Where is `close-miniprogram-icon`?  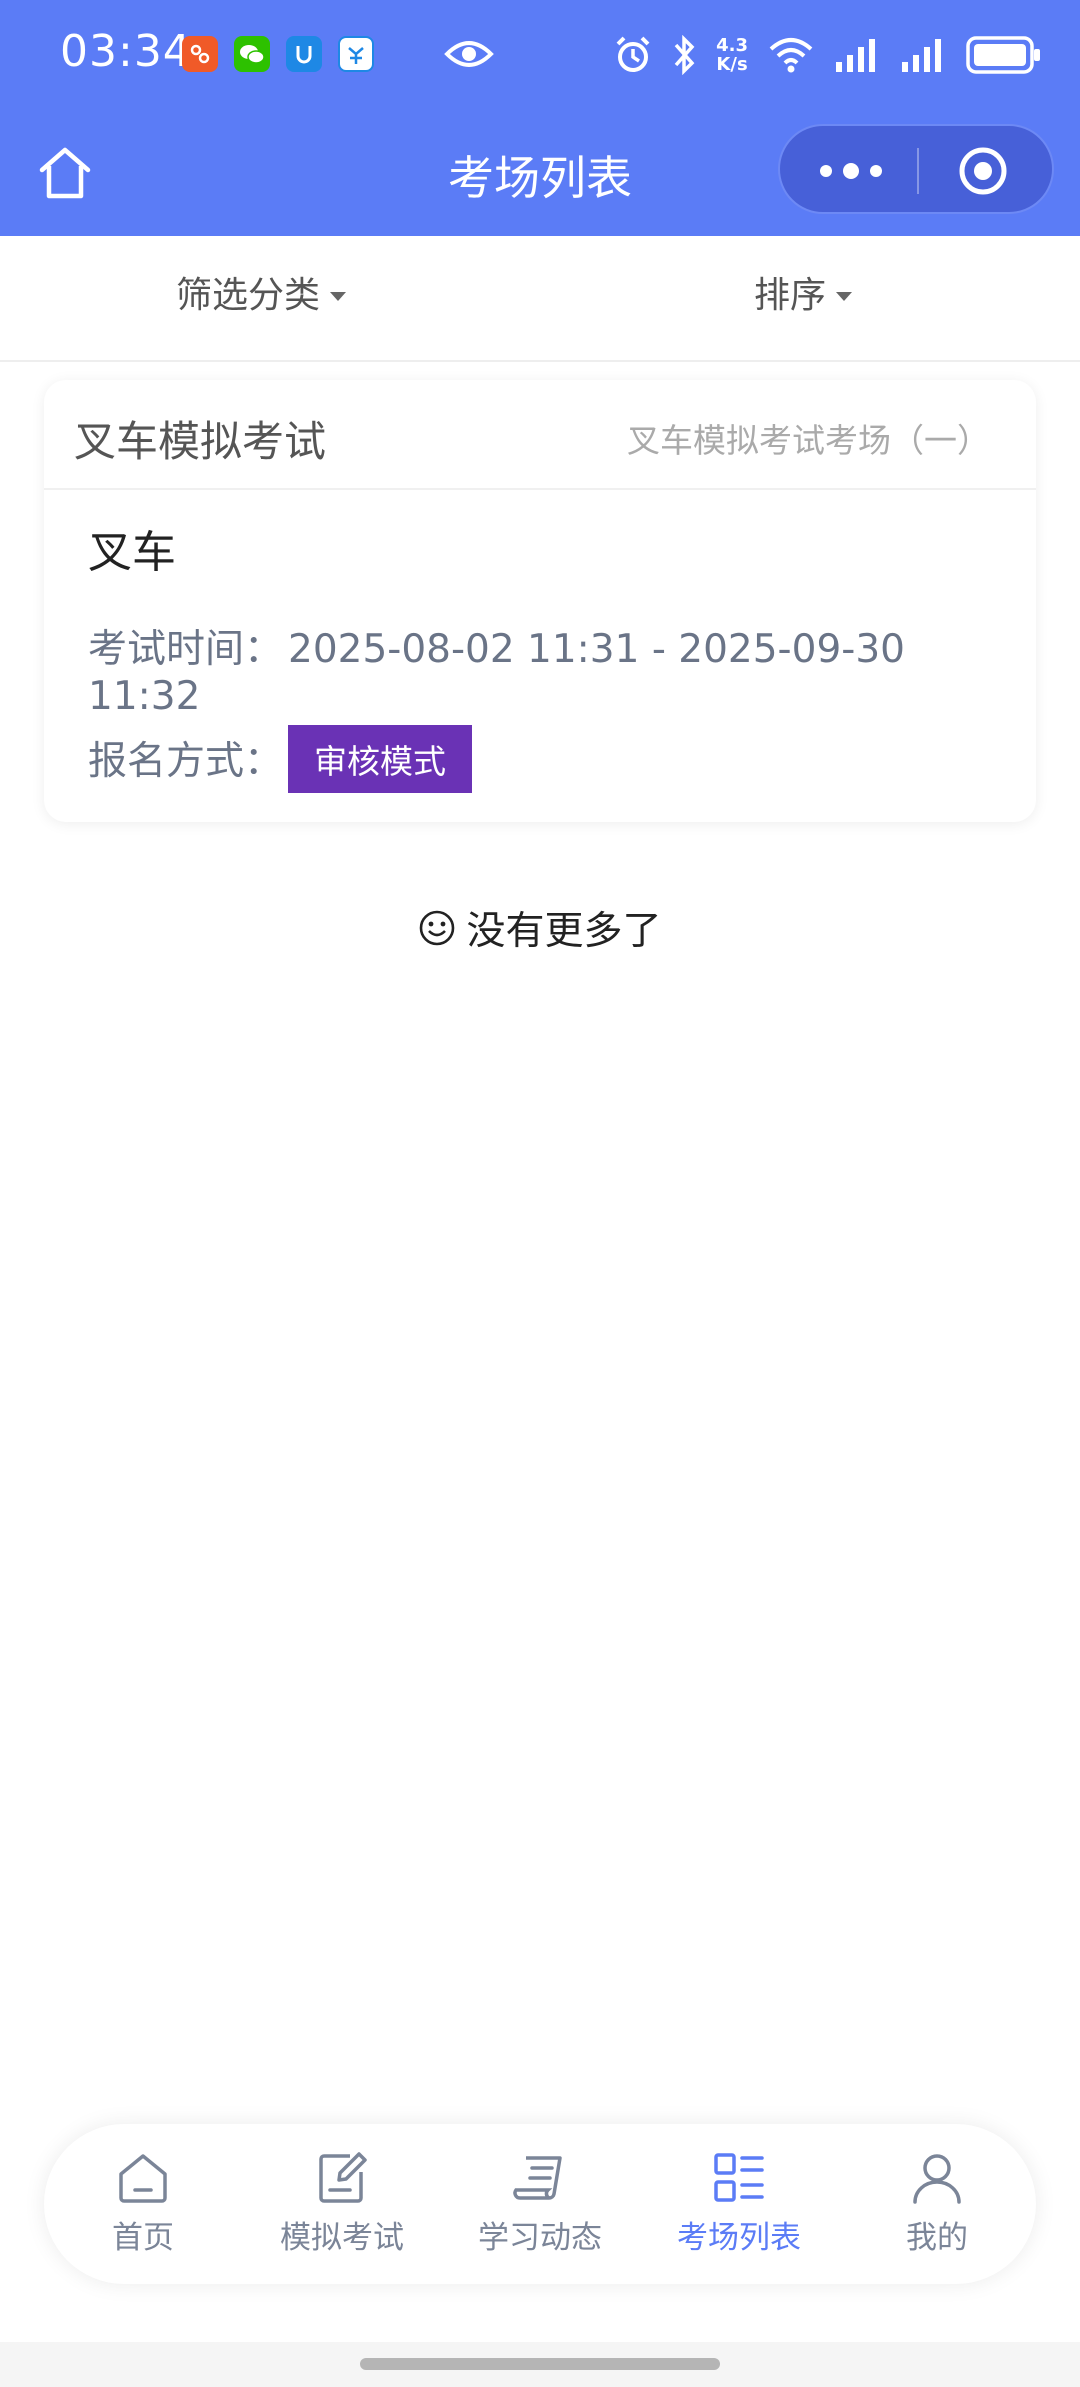 close-miniprogram-icon is located at coordinates (983, 171).